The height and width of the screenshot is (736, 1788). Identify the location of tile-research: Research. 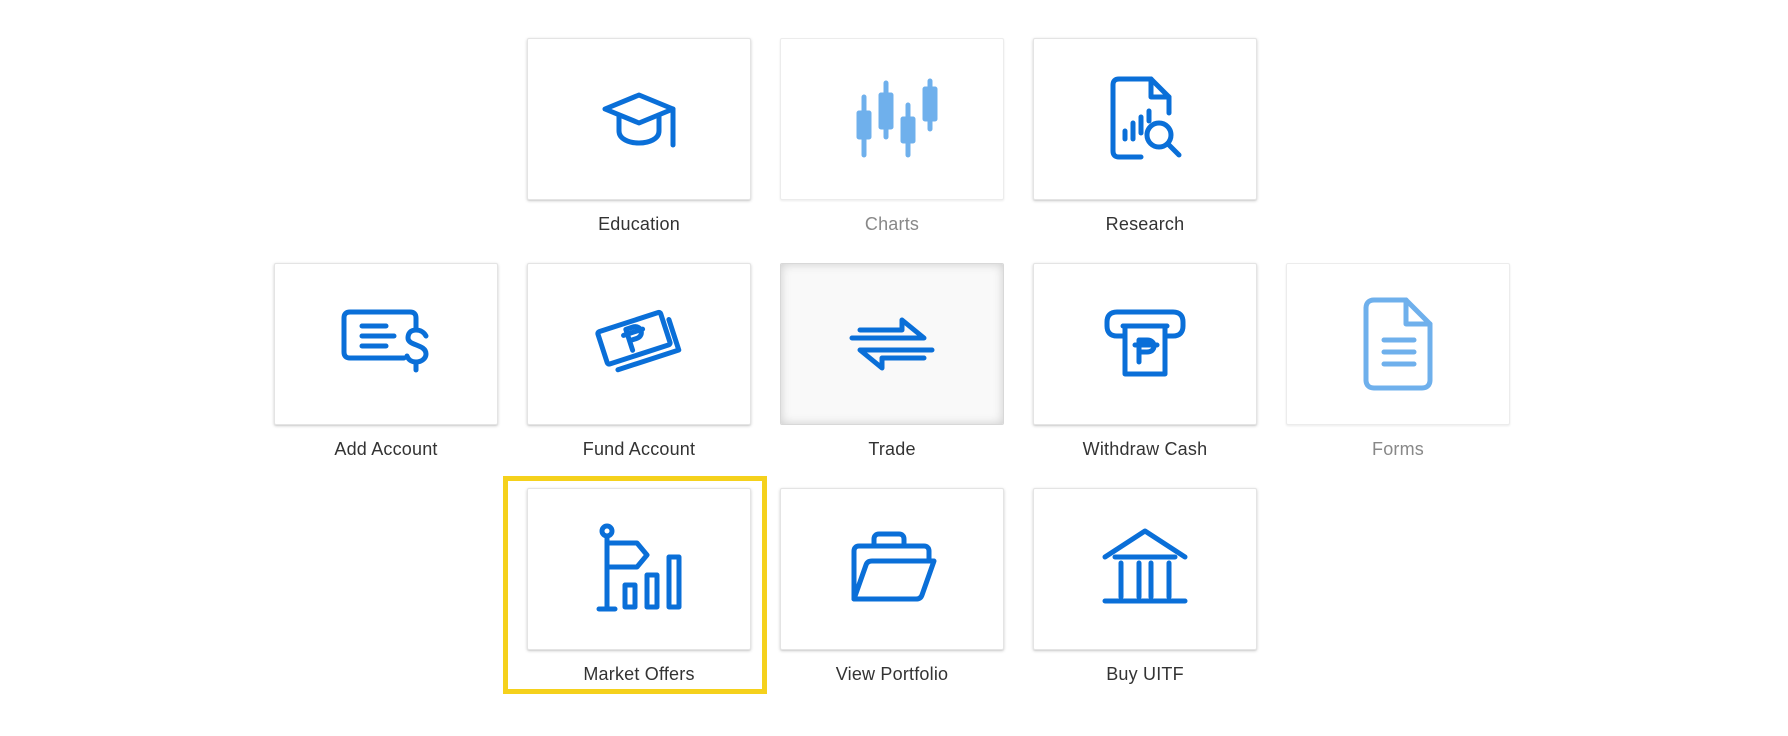
(1145, 137).